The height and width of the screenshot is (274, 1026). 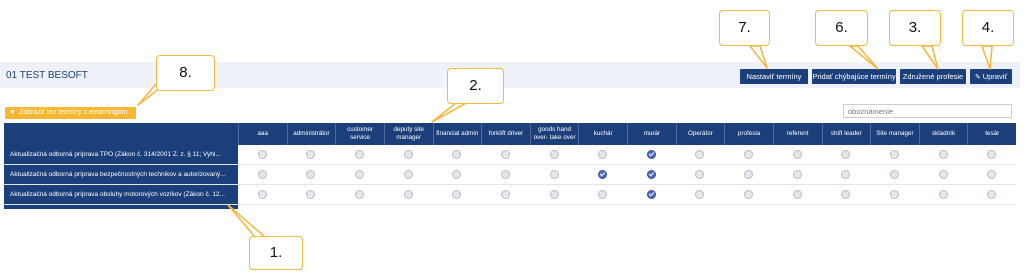 What do you see at coordinates (12, 112) in the screenshot?
I see `filter-icon: ▼` at bounding box center [12, 112].